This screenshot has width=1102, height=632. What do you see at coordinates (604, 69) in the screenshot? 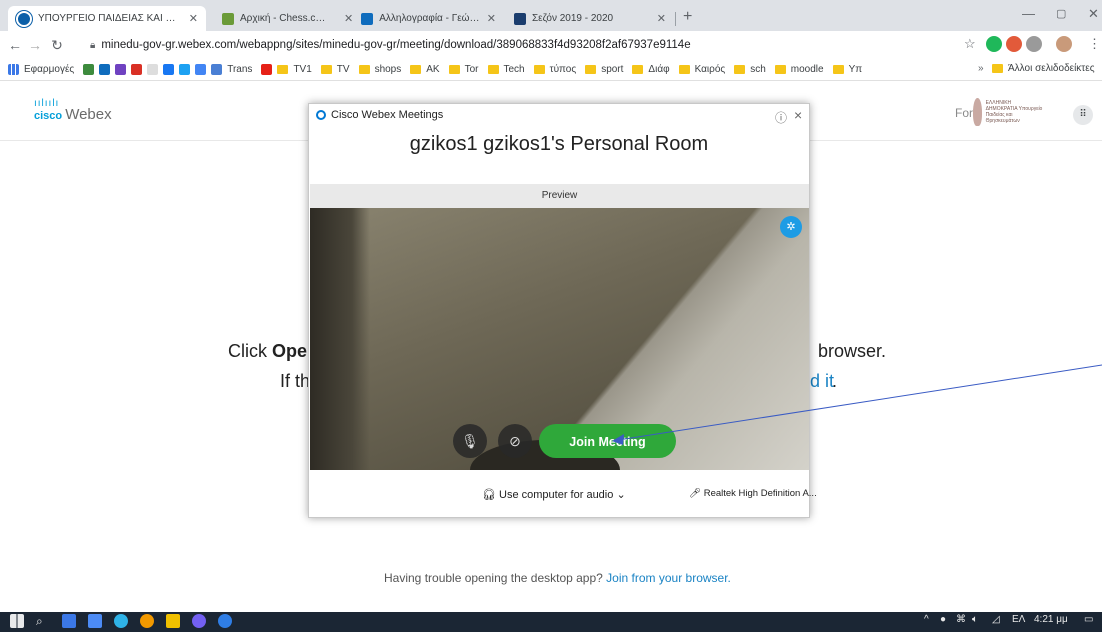
I see `bookmark-folder: sport` at bounding box center [604, 69].